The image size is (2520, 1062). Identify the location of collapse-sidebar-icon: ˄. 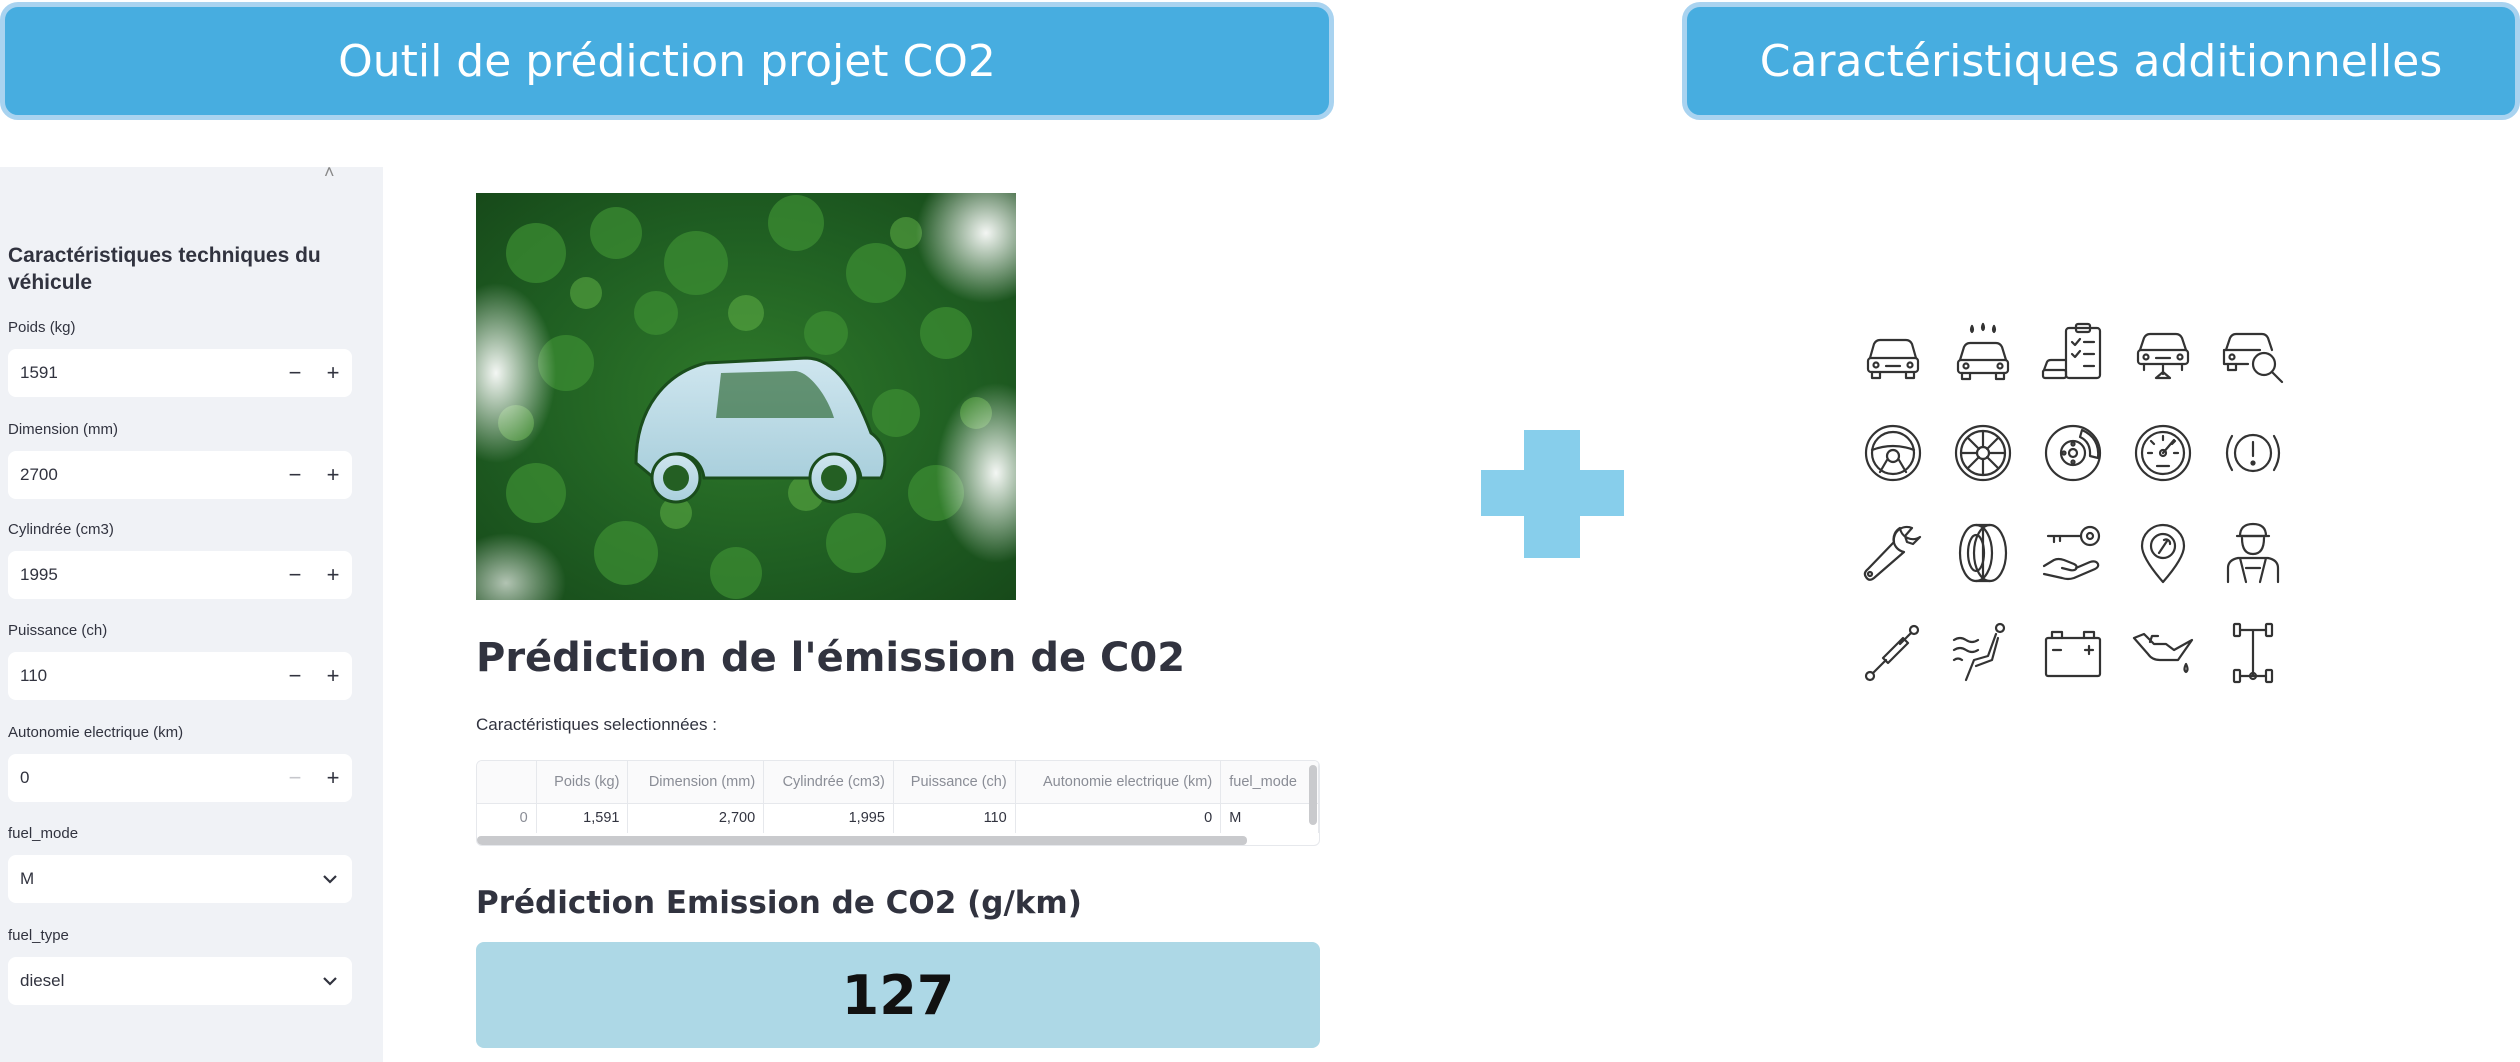
(331, 172).